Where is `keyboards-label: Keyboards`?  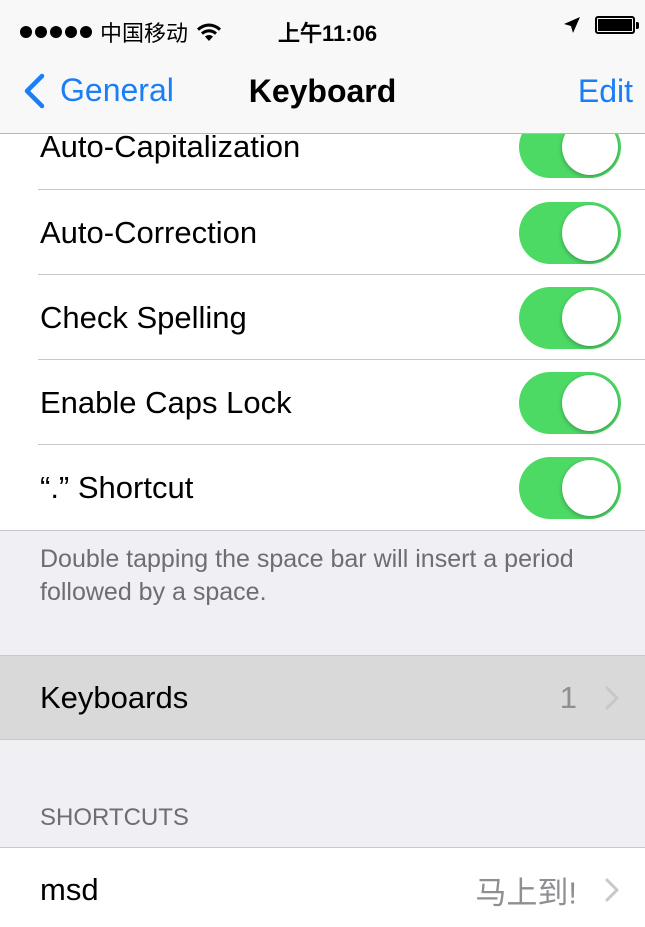 keyboards-label: Keyboards is located at coordinates (114, 697).